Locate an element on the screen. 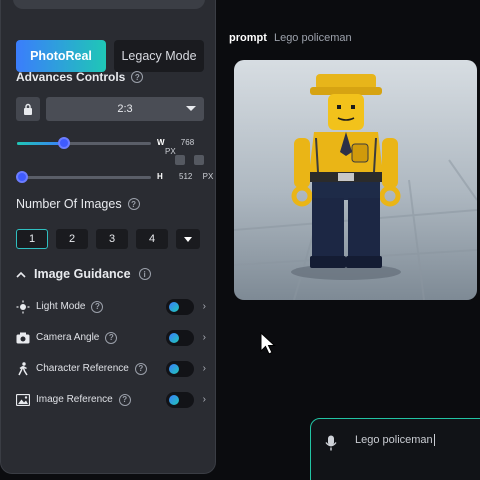  width-unit: PX is located at coordinates (170, 151).